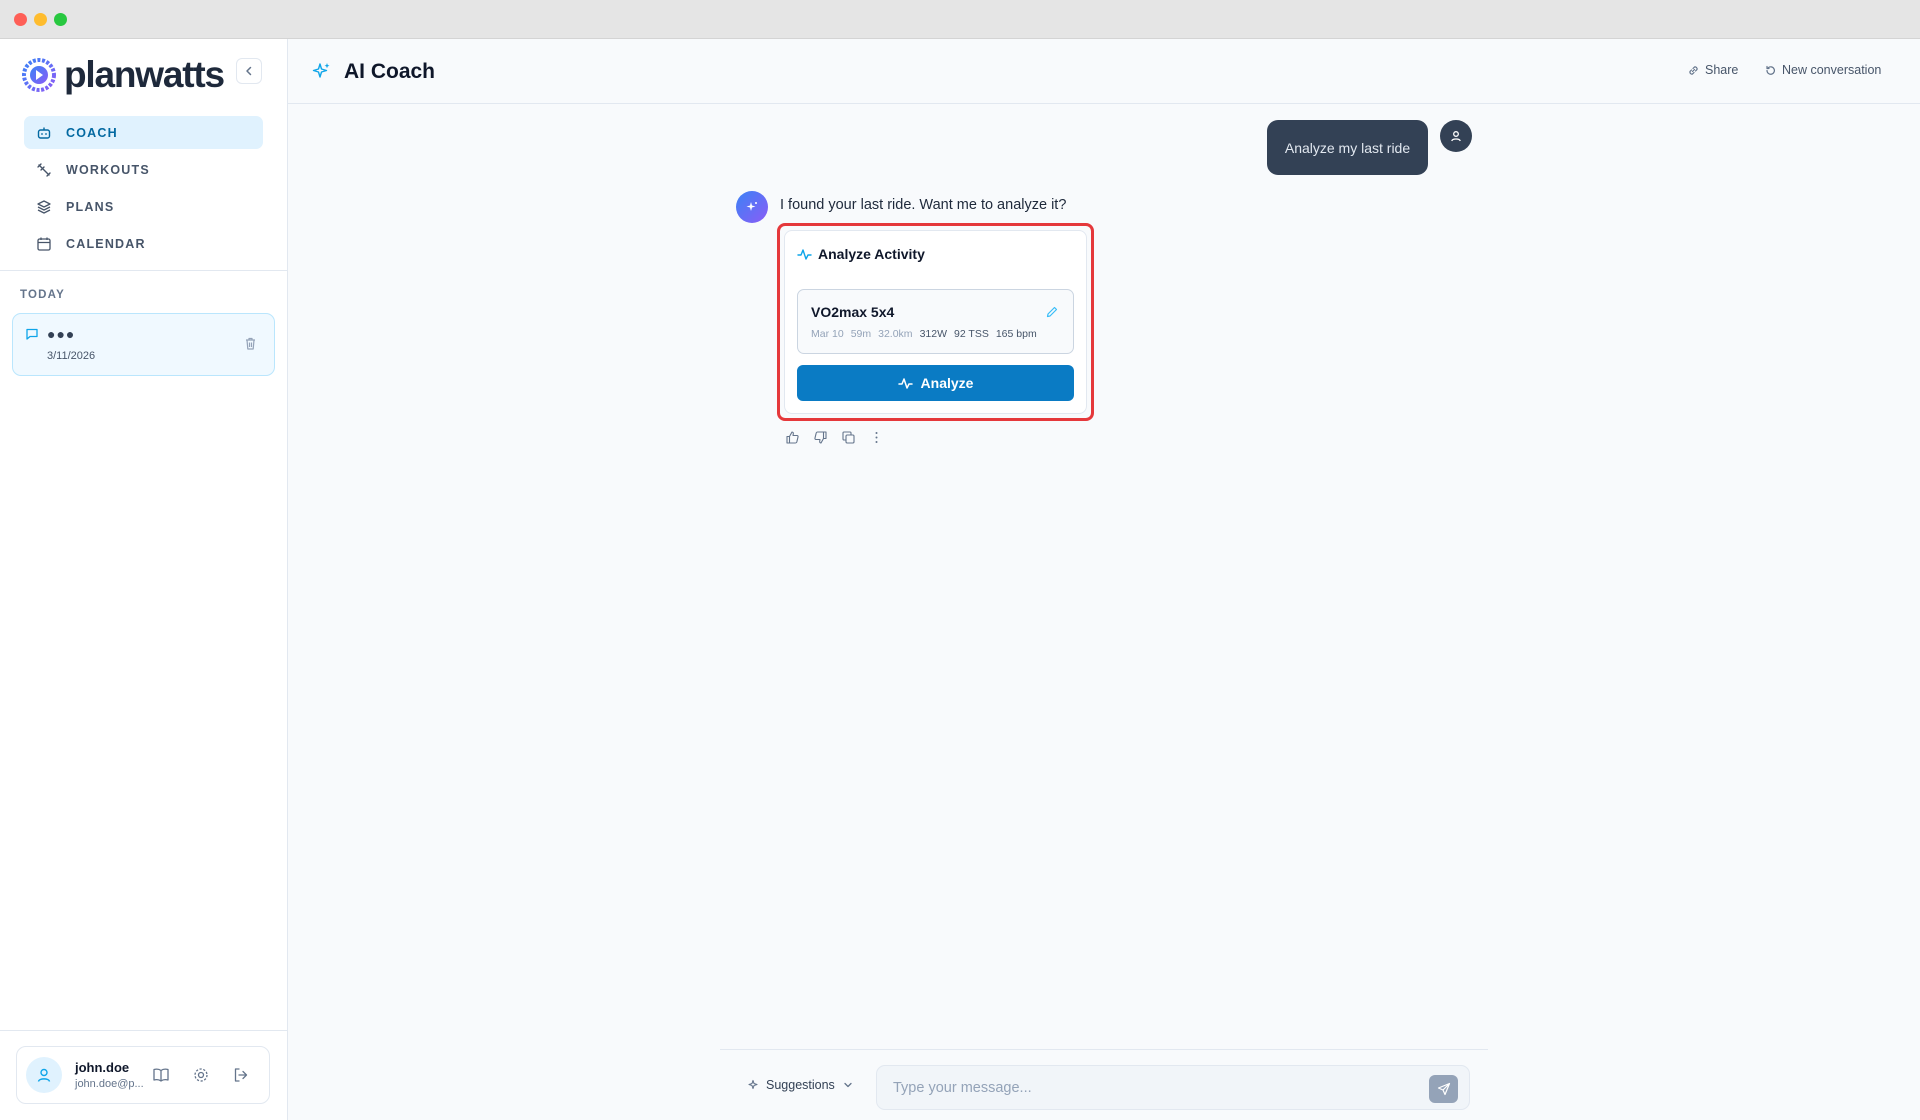 The height and width of the screenshot is (1120, 1920). I want to click on nav-item-calendar: CALENDAR, so click(143, 243).